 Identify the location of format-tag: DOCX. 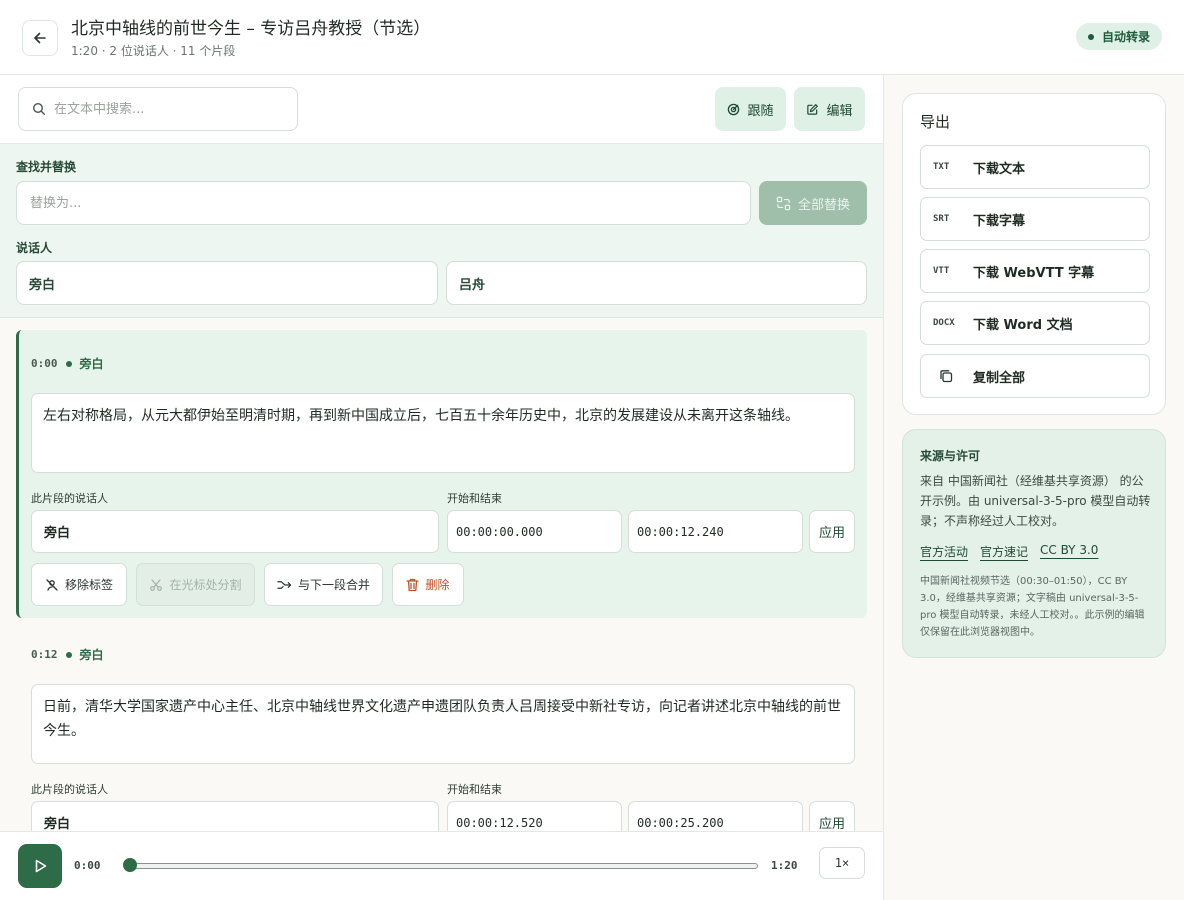
(944, 323).